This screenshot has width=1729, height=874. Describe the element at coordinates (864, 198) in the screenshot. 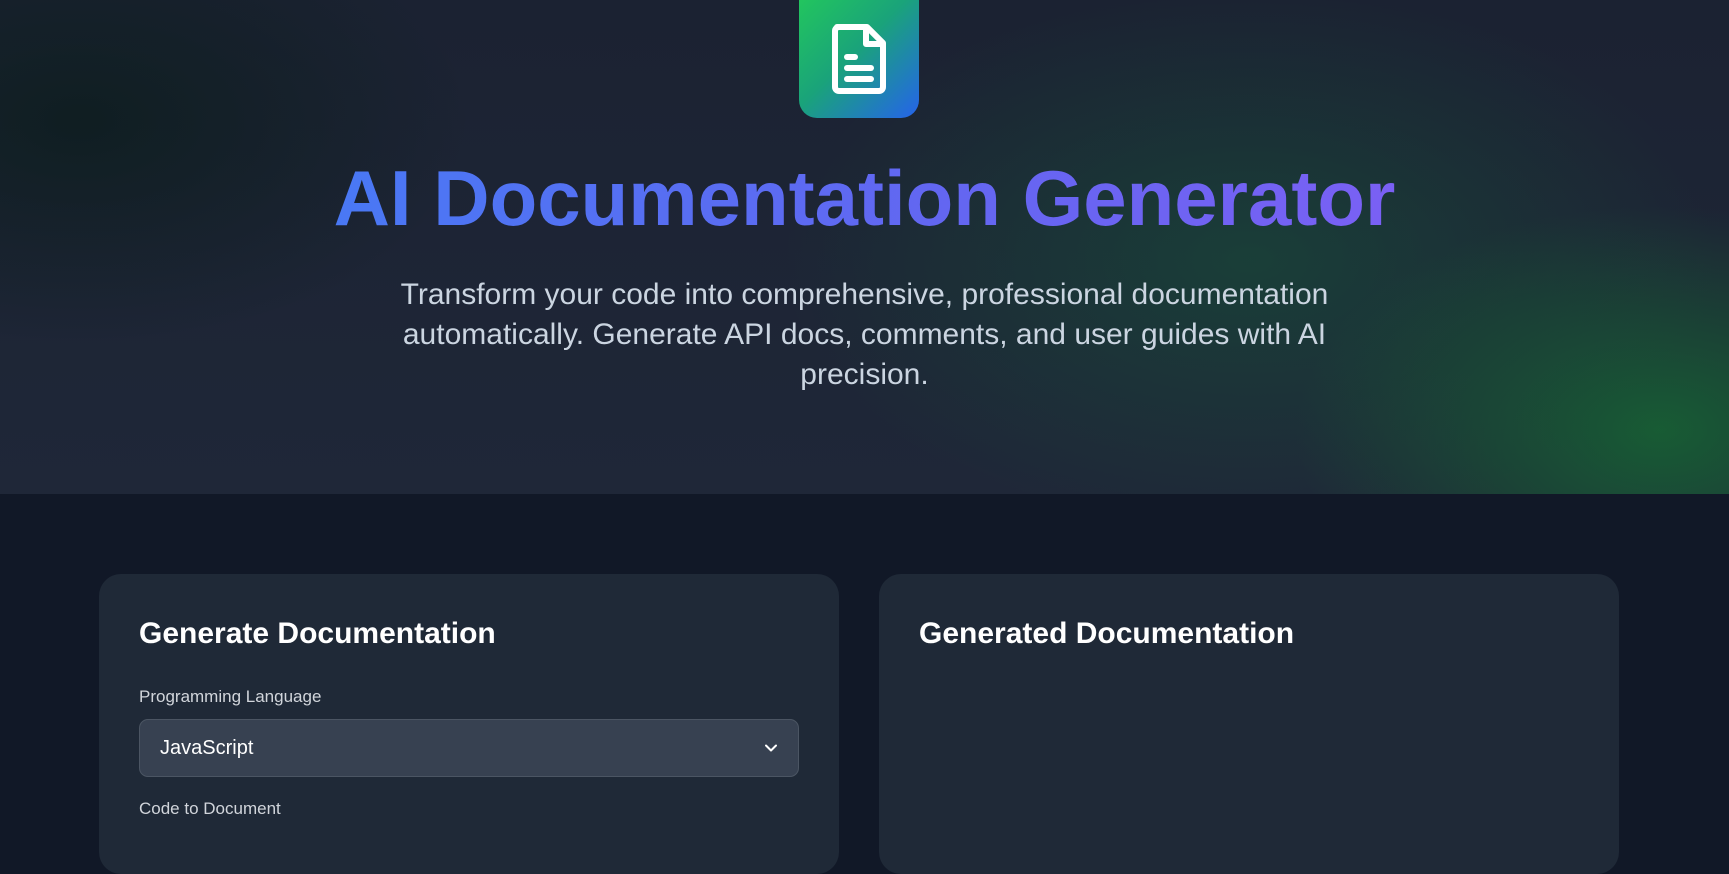

I see `page-title: AI Documentation Generator` at that location.